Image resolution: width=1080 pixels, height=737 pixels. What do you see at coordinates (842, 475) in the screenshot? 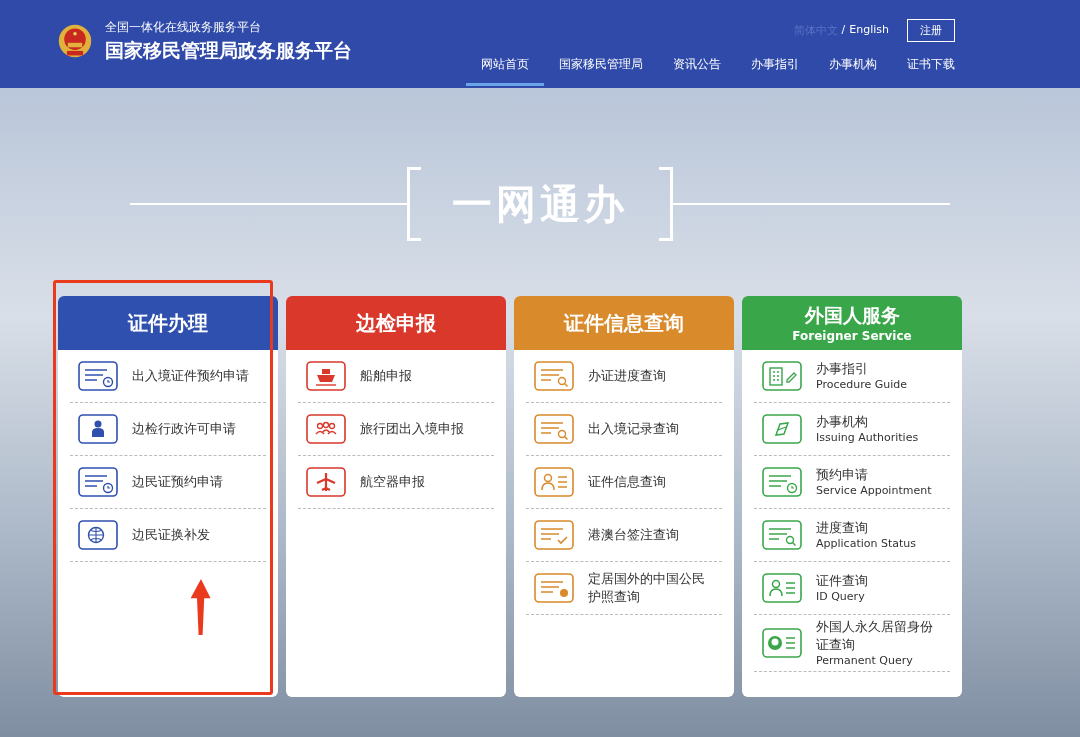
I see `service-label: 预约申请` at bounding box center [842, 475].